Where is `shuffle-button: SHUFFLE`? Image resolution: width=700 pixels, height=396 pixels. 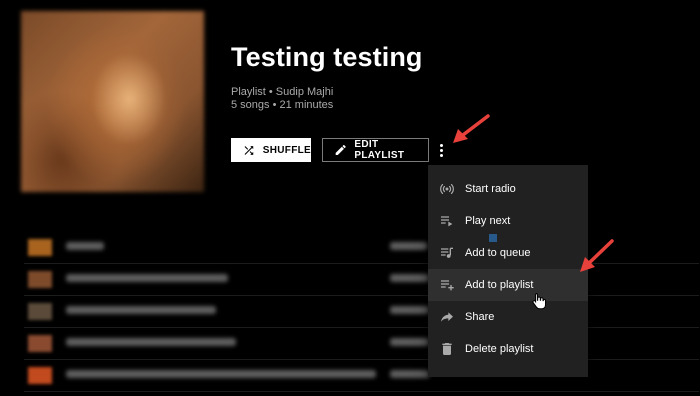 shuffle-button: SHUFFLE is located at coordinates (271, 150).